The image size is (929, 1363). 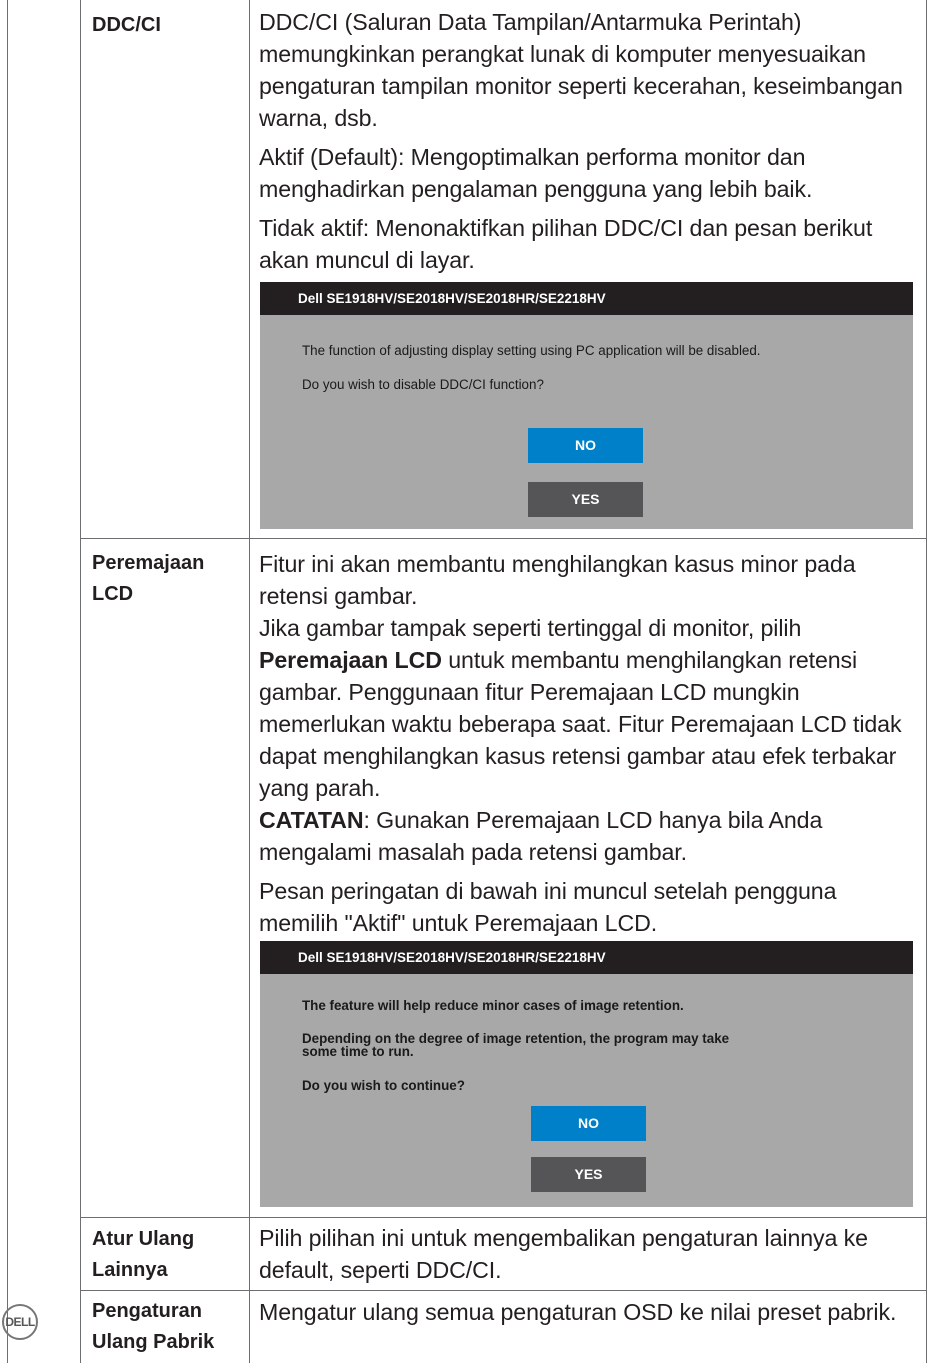 I want to click on note-label: CATATAN, so click(x=311, y=820).